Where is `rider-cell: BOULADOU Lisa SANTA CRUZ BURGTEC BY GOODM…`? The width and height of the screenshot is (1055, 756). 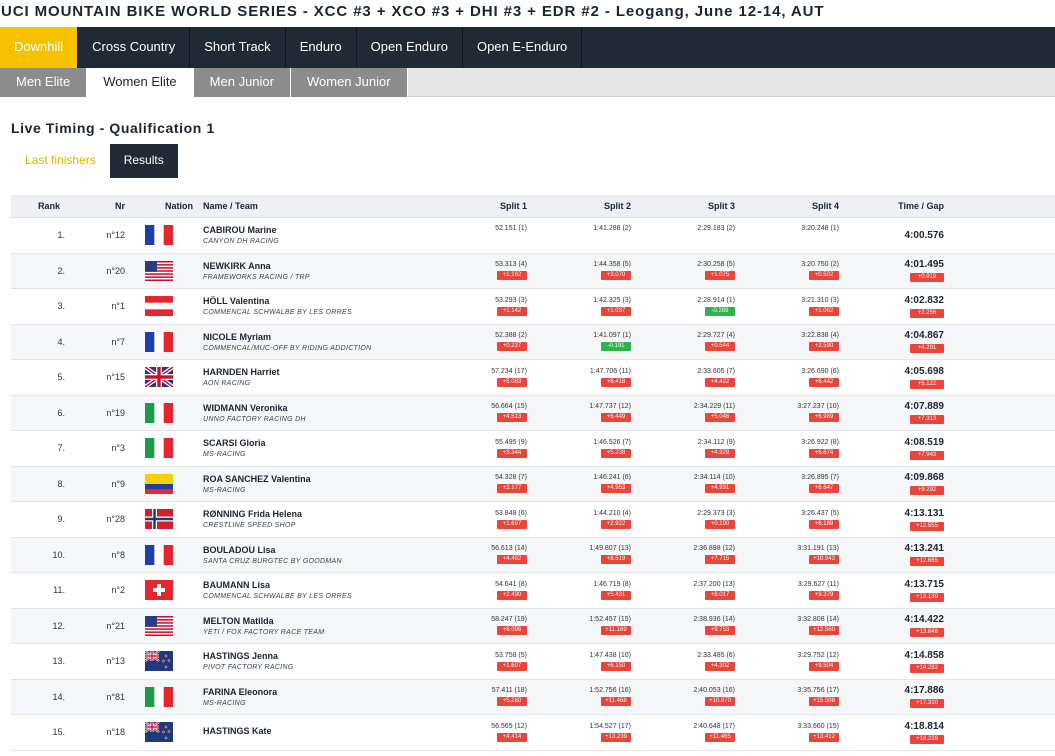
rider-cell: BOULADOU Lisa SANTA CRUZ BURGTEC BY GOODM… is located at coordinates (313, 555).